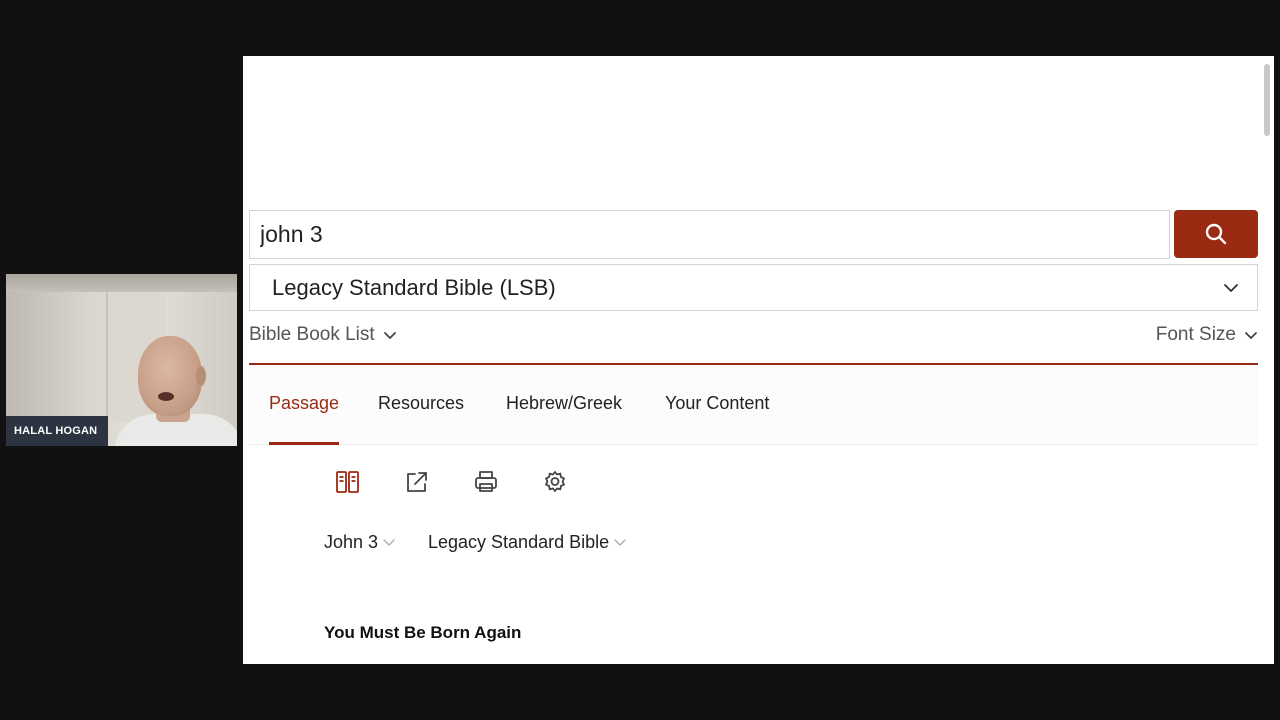 This screenshot has width=1280, height=720. What do you see at coordinates (1267, 100) in the screenshot?
I see `page-scrollbar` at bounding box center [1267, 100].